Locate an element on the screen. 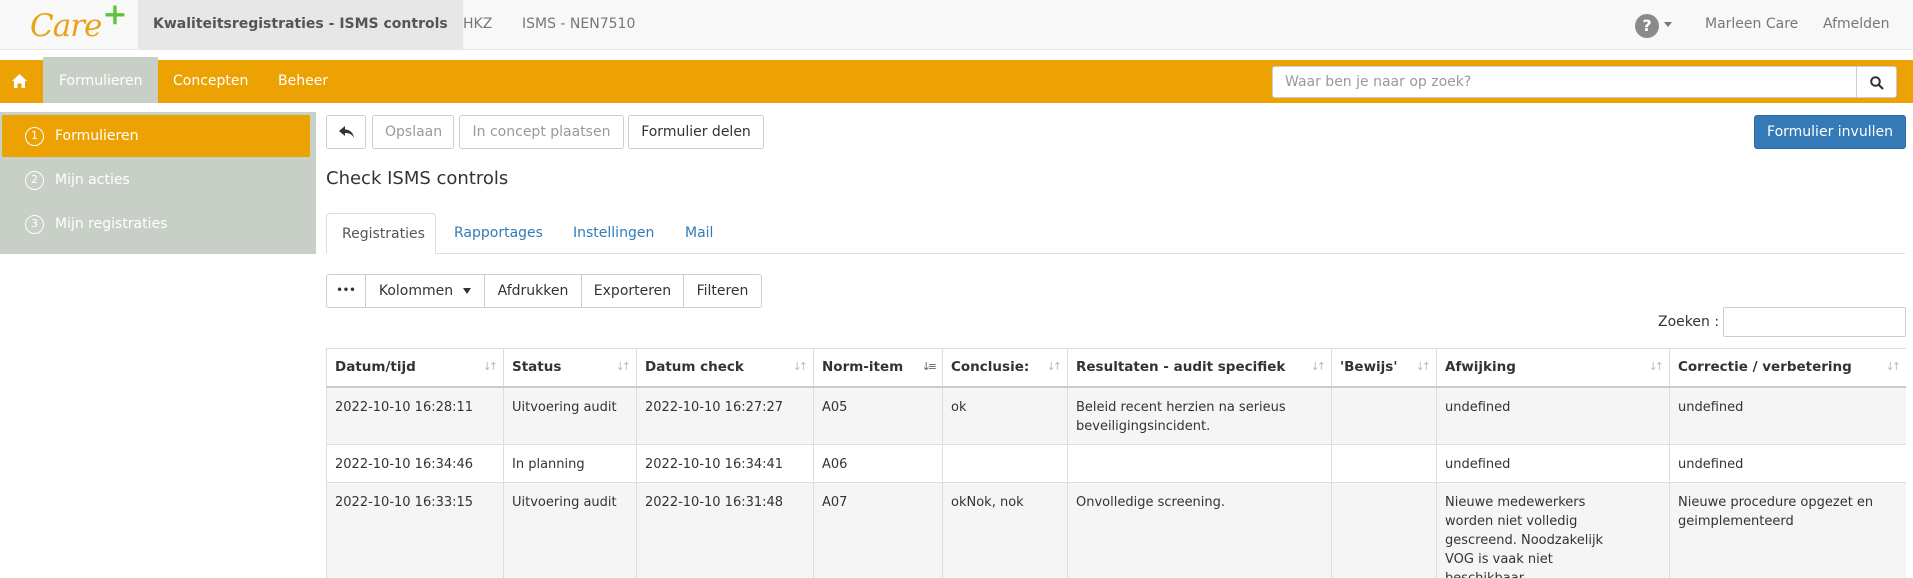  table-cell: In planning is located at coordinates (570, 463).